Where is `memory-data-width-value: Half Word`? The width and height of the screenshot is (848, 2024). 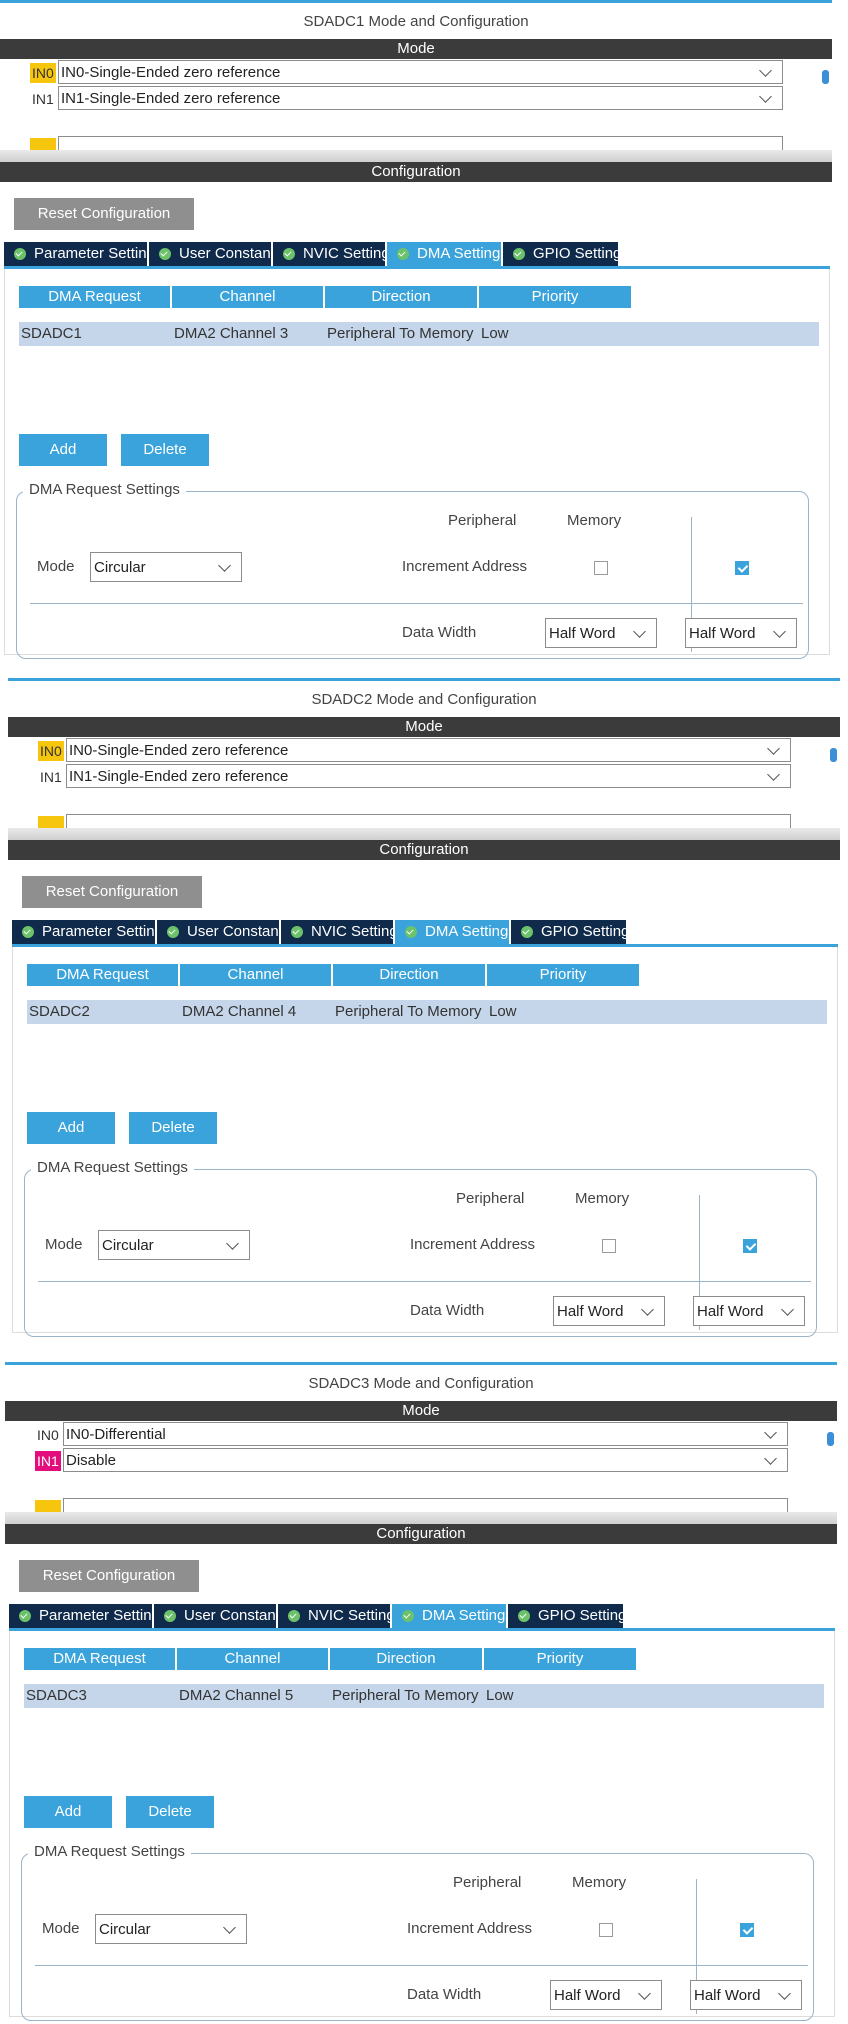 memory-data-width-value: Half Word is located at coordinates (730, 1311).